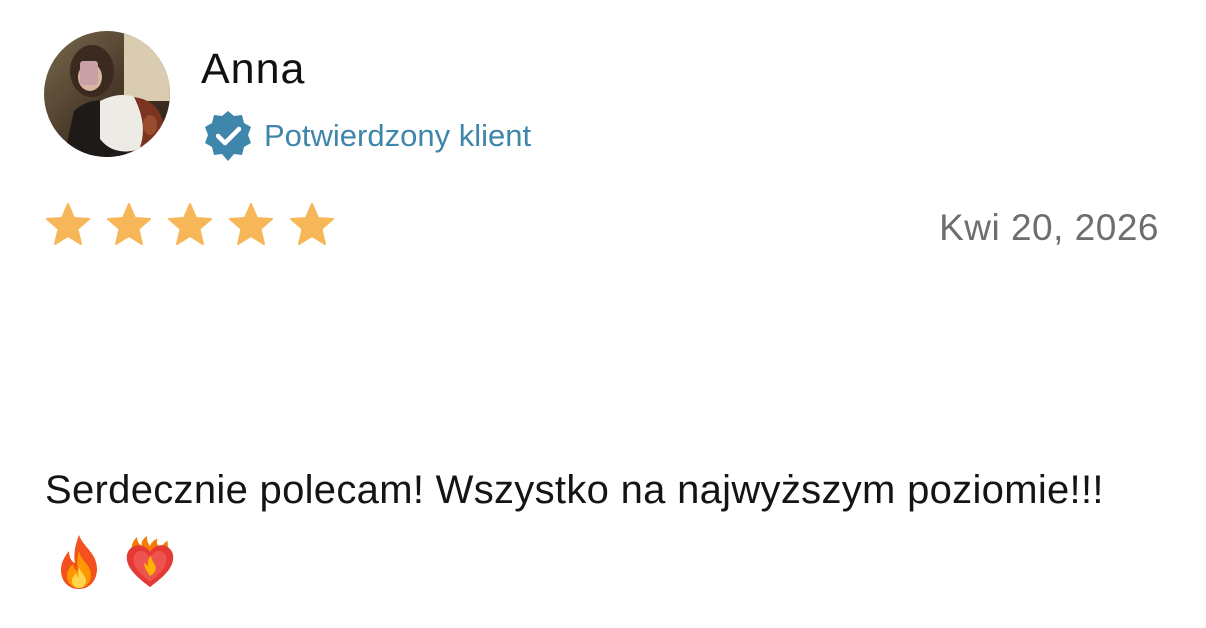 The width and height of the screenshot is (1206, 628). I want to click on verified-badge: Potwierdzony klient, so click(366, 136).